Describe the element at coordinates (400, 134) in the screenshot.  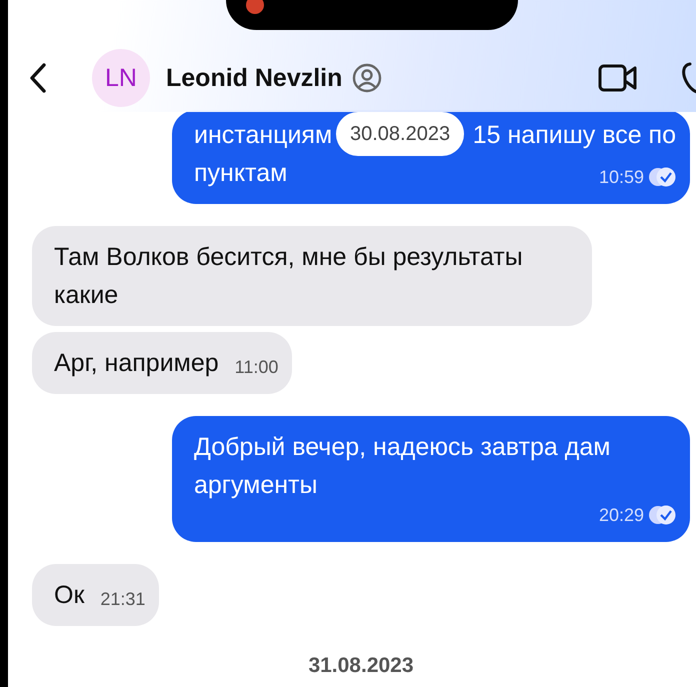
I see `date-separator: 30.08.2023` at that location.